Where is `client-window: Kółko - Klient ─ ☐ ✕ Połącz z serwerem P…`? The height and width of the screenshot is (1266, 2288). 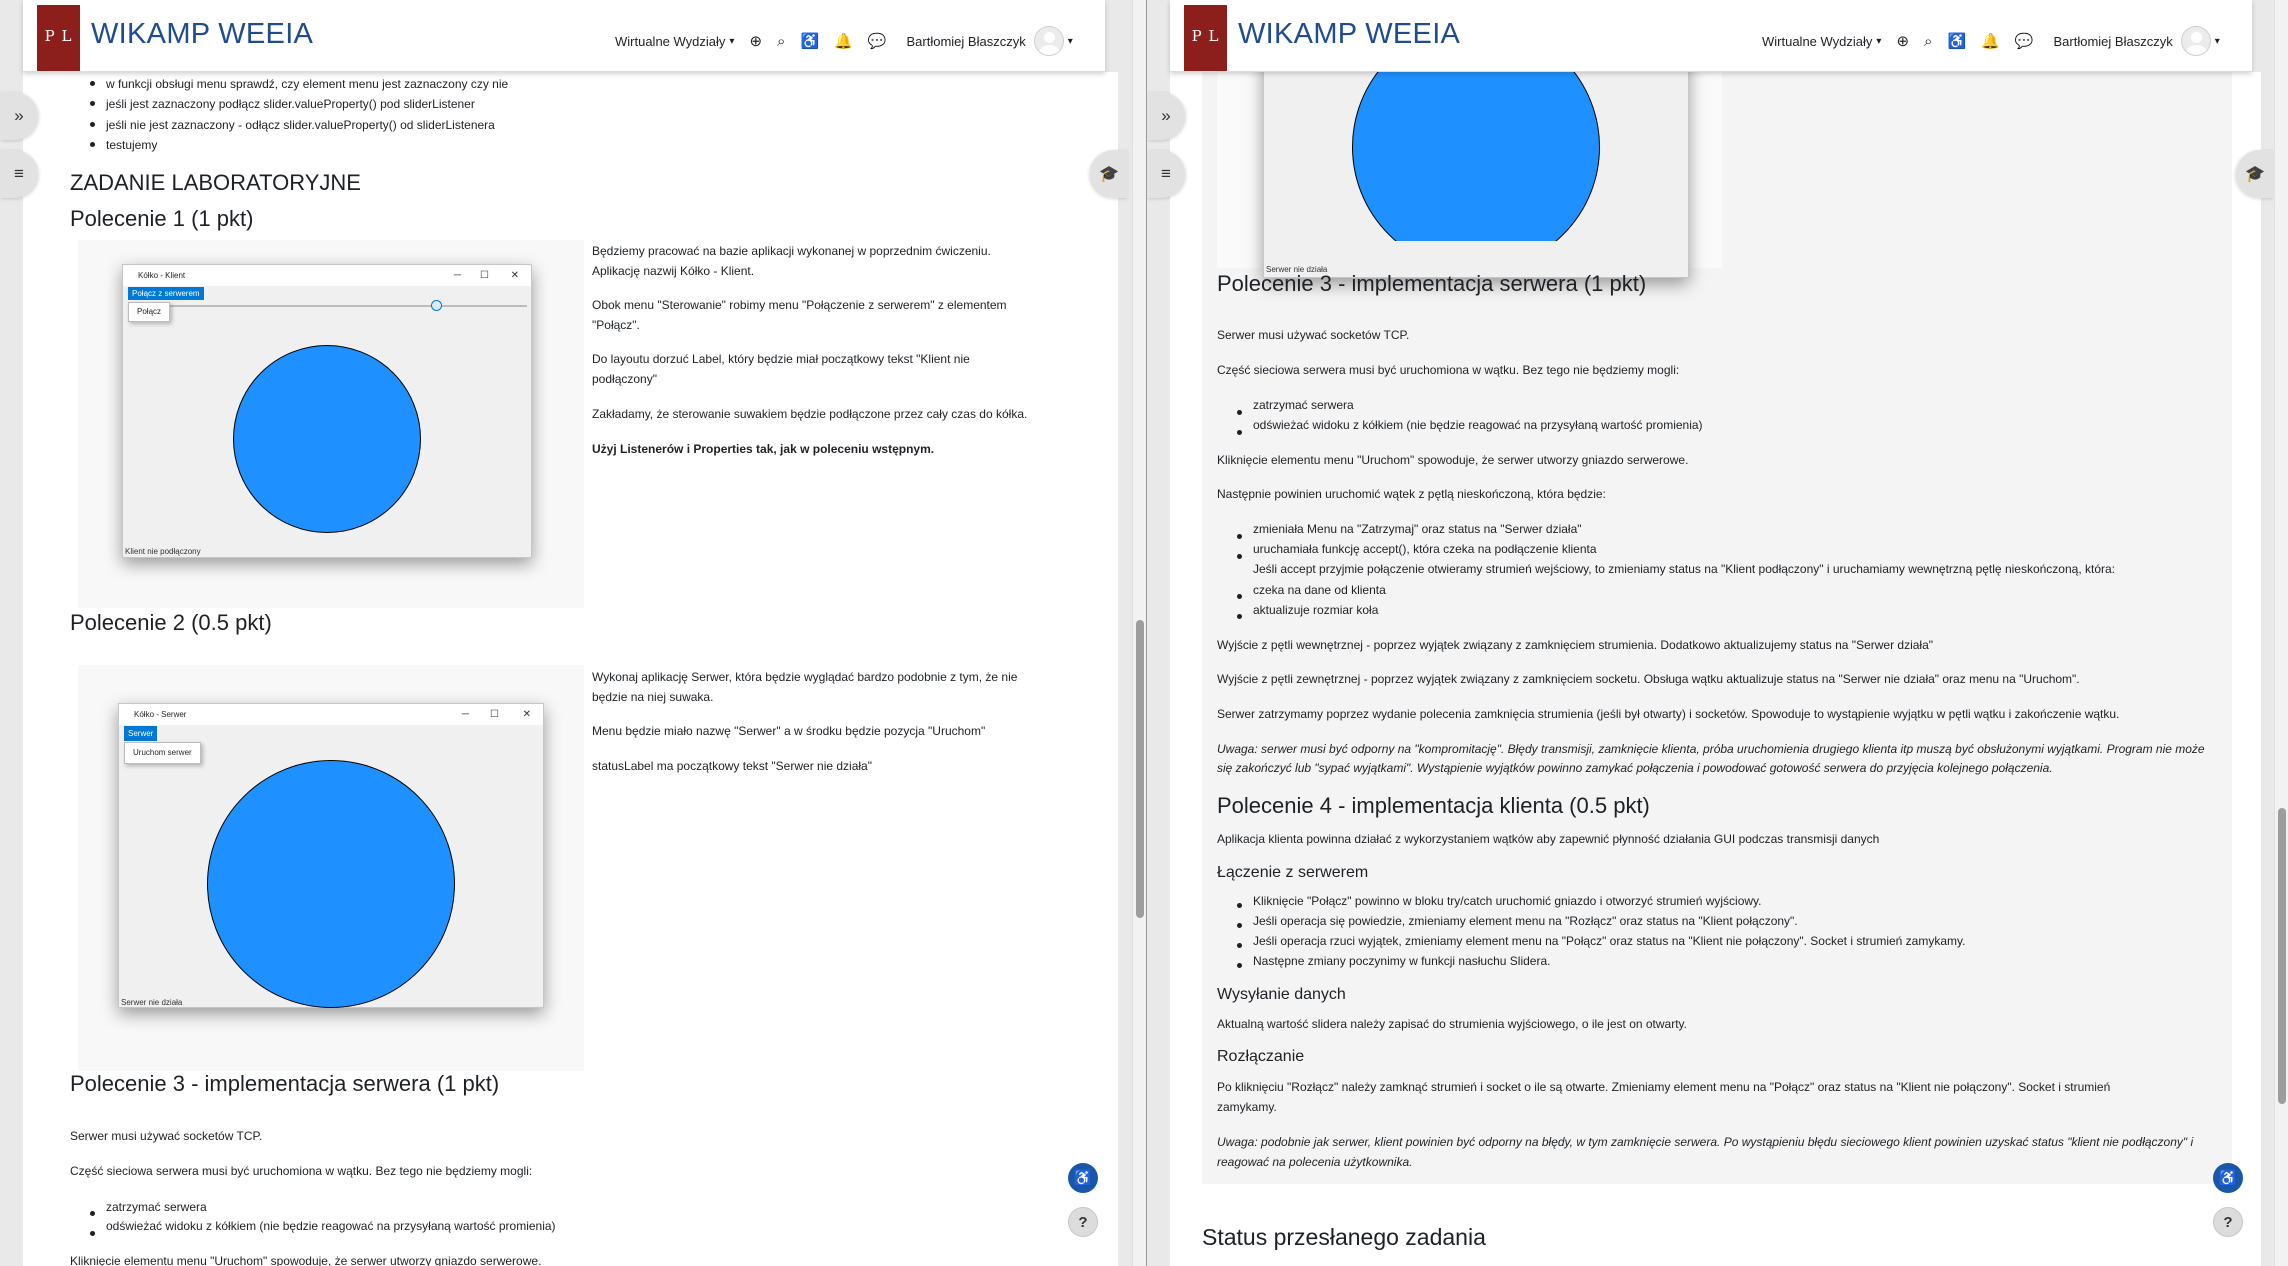
client-window: Kółko - Klient ─ ☐ ✕ Połącz z serwerem P… is located at coordinates (327, 411).